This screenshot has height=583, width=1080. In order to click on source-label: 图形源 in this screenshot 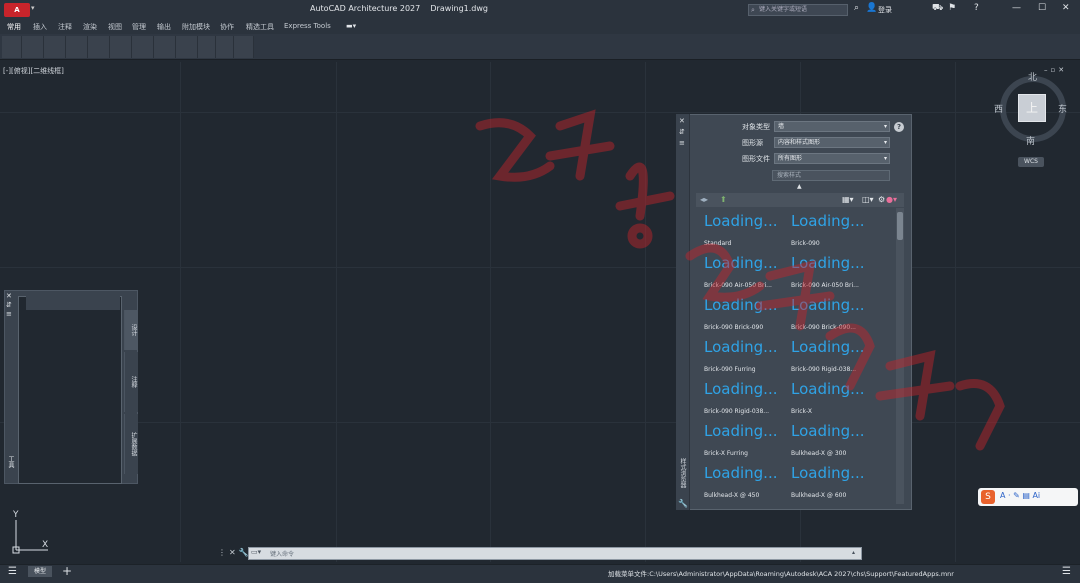, I will do `click(752, 143)`.